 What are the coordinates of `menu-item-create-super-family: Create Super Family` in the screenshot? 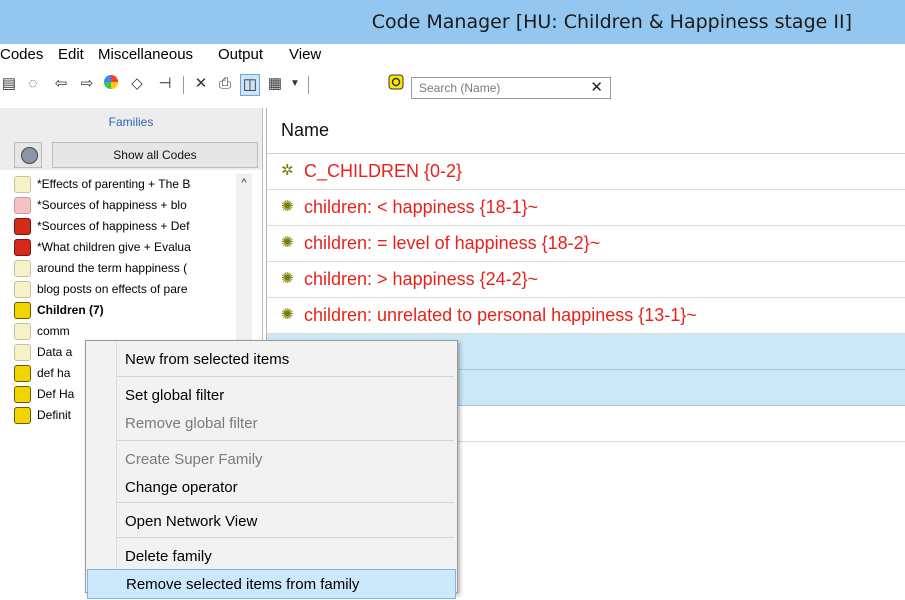 It's located at (271, 460).